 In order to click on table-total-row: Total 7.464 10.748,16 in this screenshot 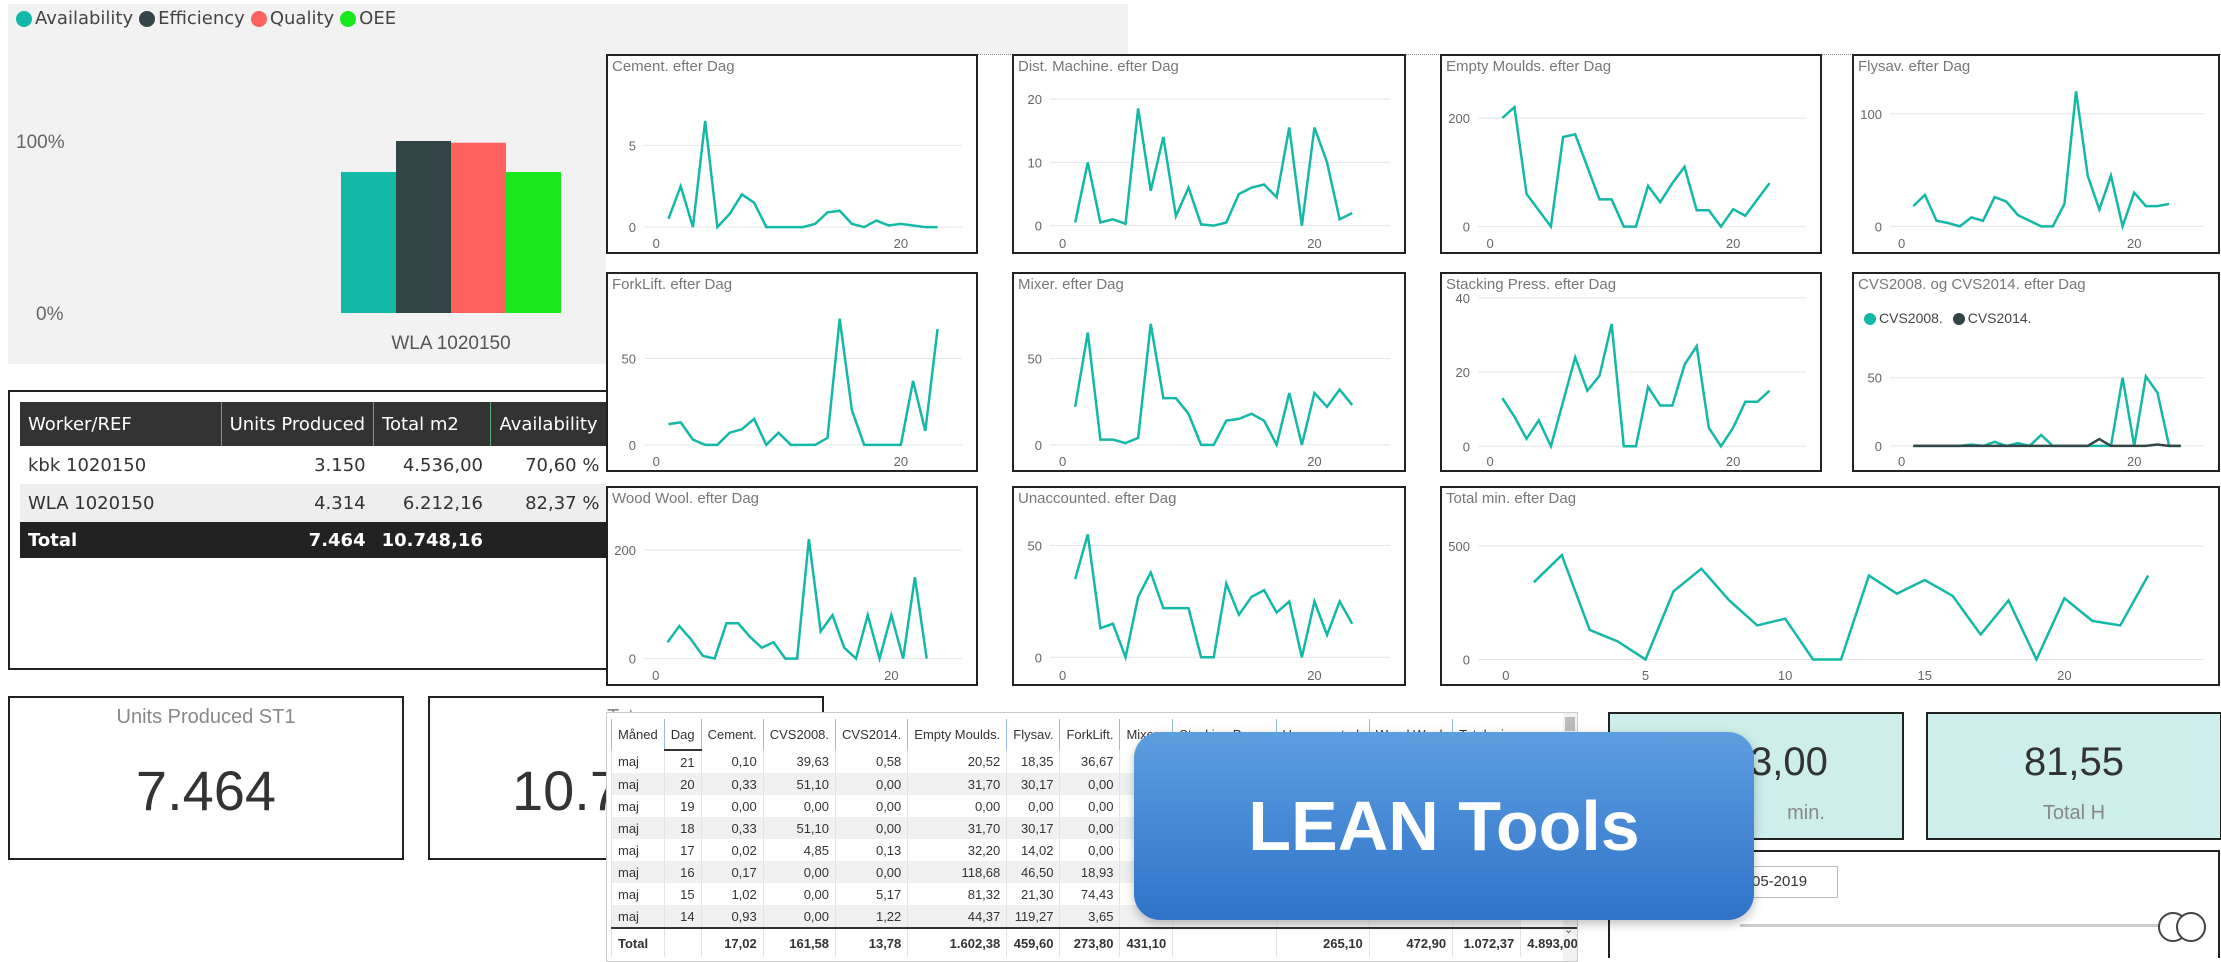, I will do `click(335, 540)`.